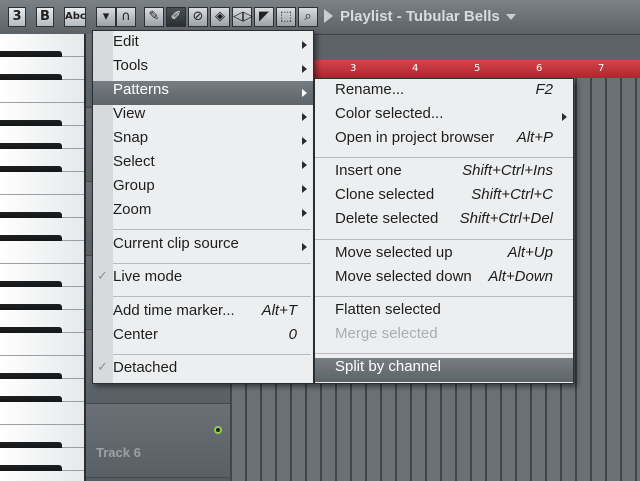 The width and height of the screenshot is (640, 481). Describe the element at coordinates (507, 170) in the screenshot. I see `menu-shortcut: Shift+Ctrl+Ins` at that location.